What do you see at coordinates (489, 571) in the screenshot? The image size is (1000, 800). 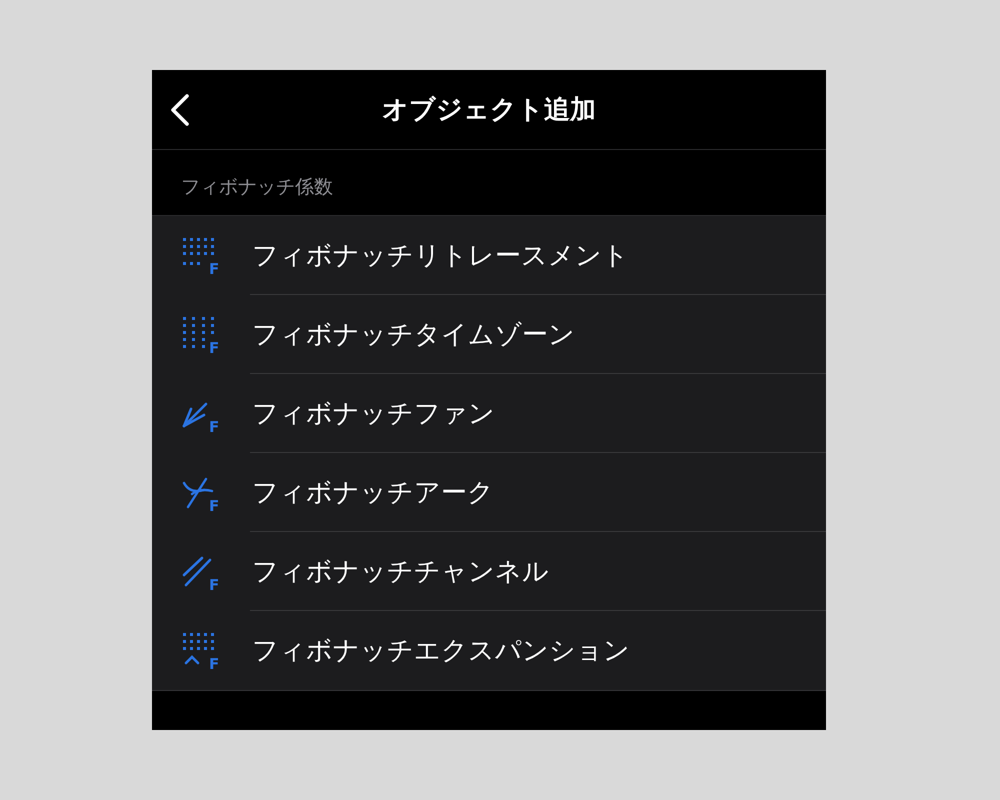 I see `menu-item: F フィボナッチチャンネル` at bounding box center [489, 571].